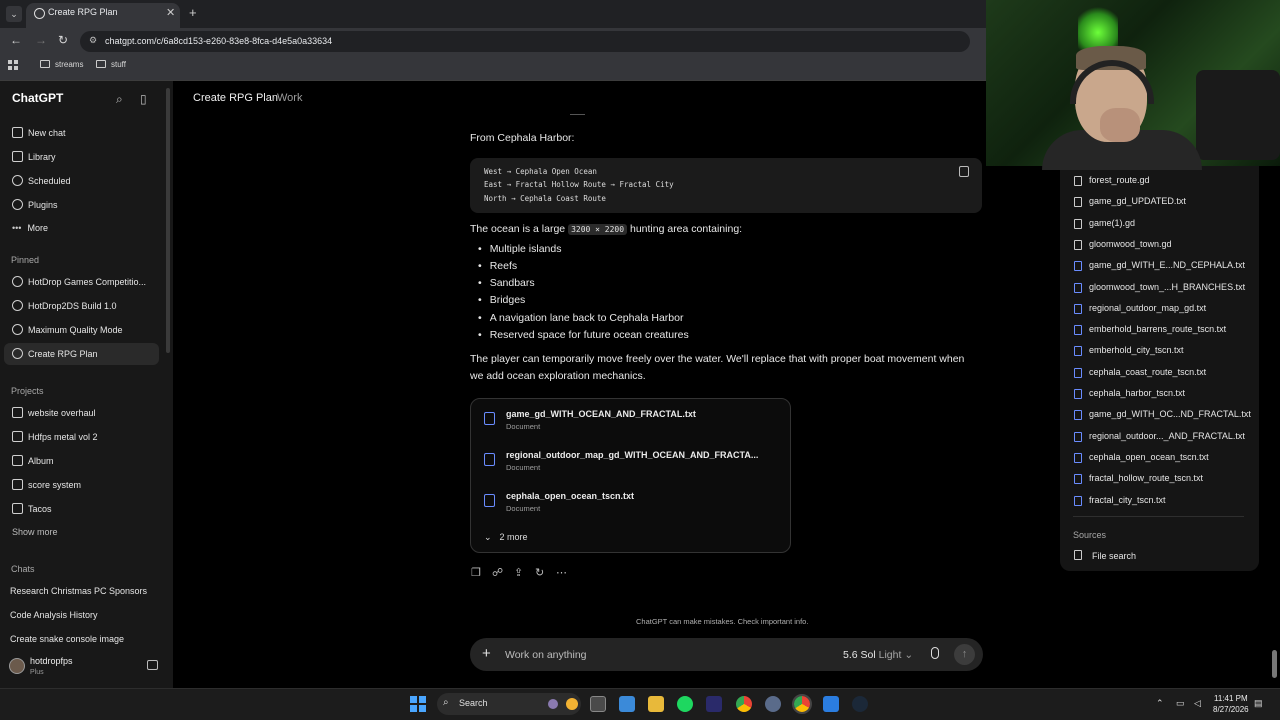 The image size is (1280, 720). What do you see at coordinates (93, 40) in the screenshot?
I see `site-info-icon: ⚙` at bounding box center [93, 40].